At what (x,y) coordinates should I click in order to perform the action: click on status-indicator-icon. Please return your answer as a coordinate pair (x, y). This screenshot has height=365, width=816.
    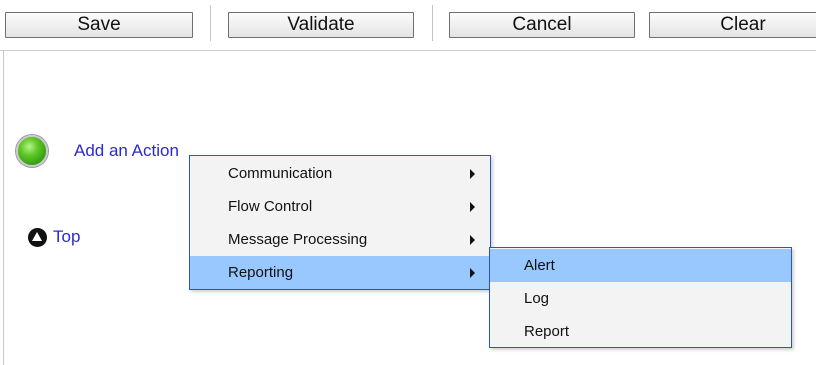
    Looking at the image, I should click on (32, 151).